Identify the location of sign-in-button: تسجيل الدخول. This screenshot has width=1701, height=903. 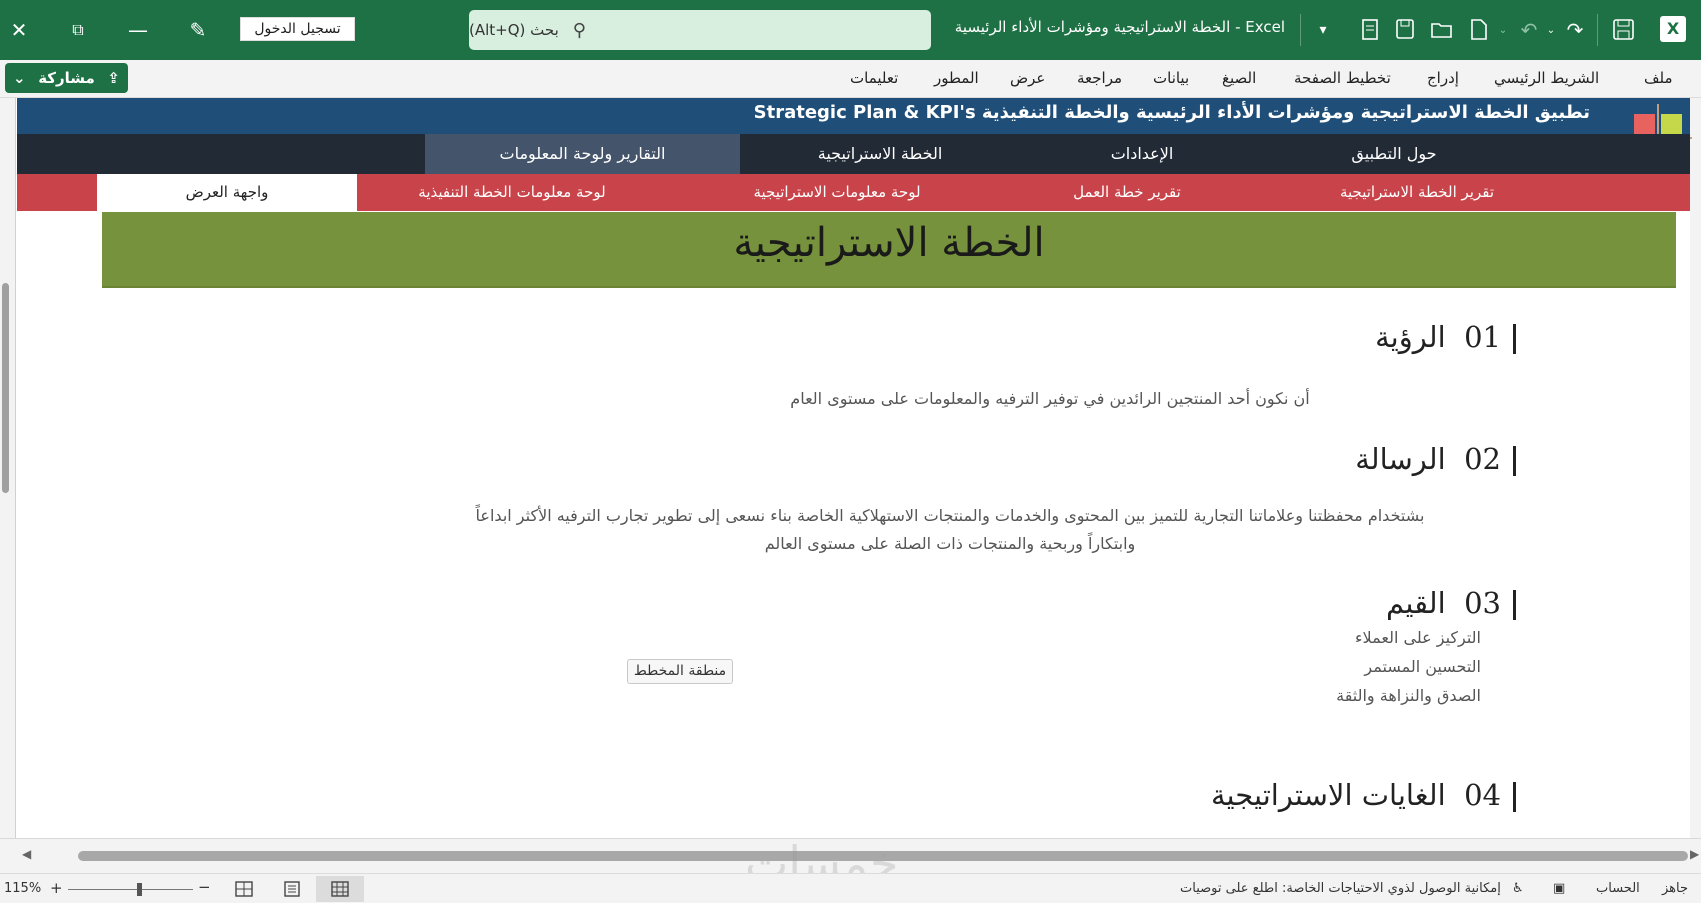
(297, 29).